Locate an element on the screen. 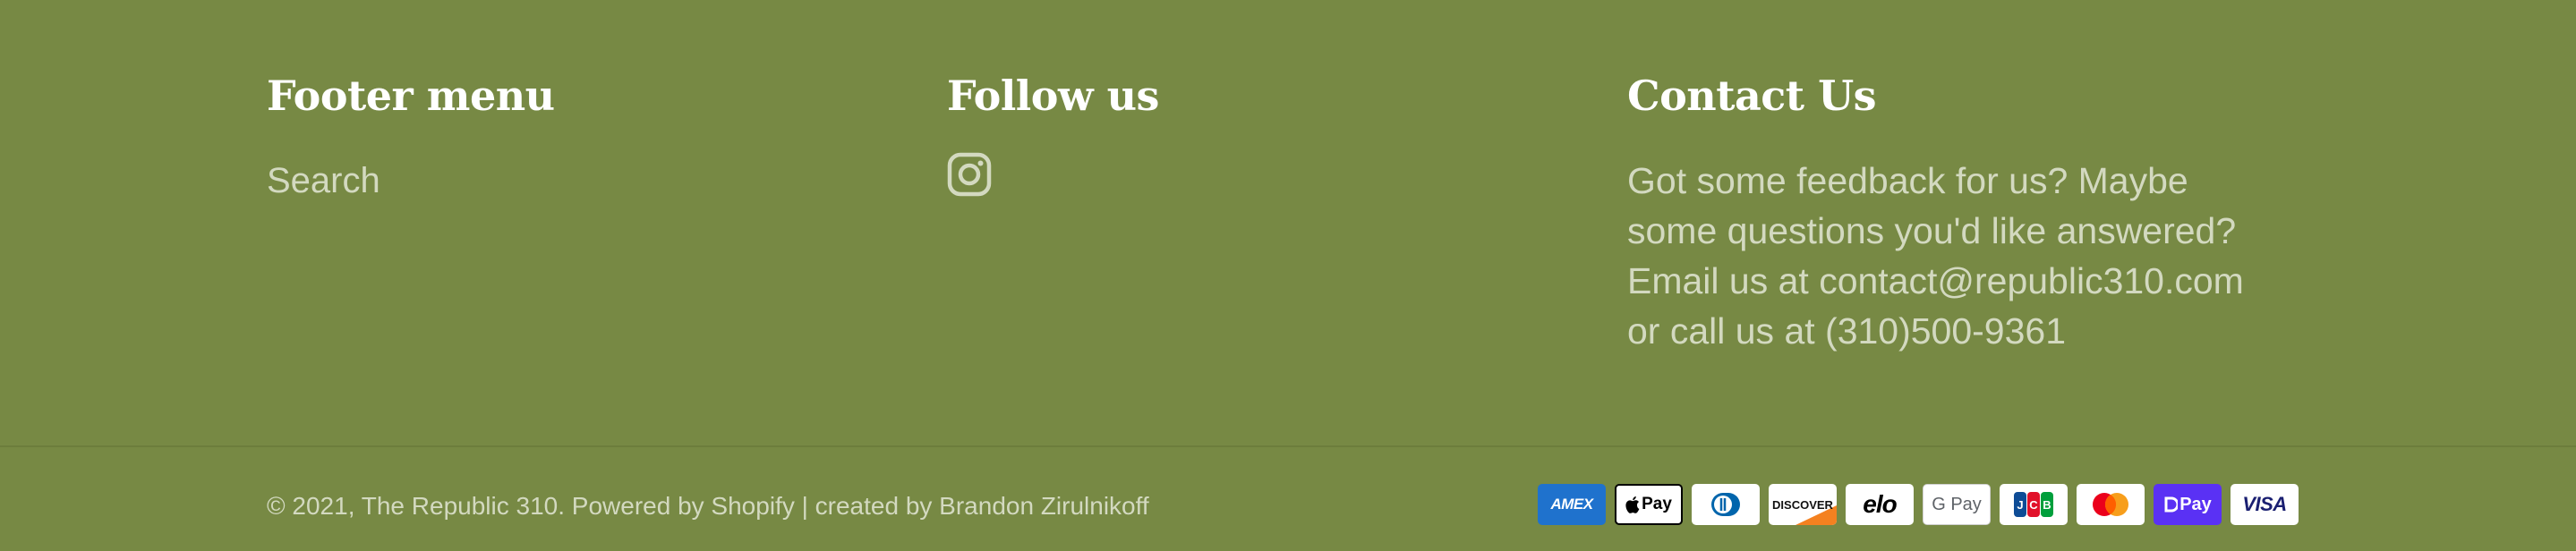 Image resolution: width=2576 pixels, height=551 pixels. svg-text: C is located at coordinates (2033, 505).